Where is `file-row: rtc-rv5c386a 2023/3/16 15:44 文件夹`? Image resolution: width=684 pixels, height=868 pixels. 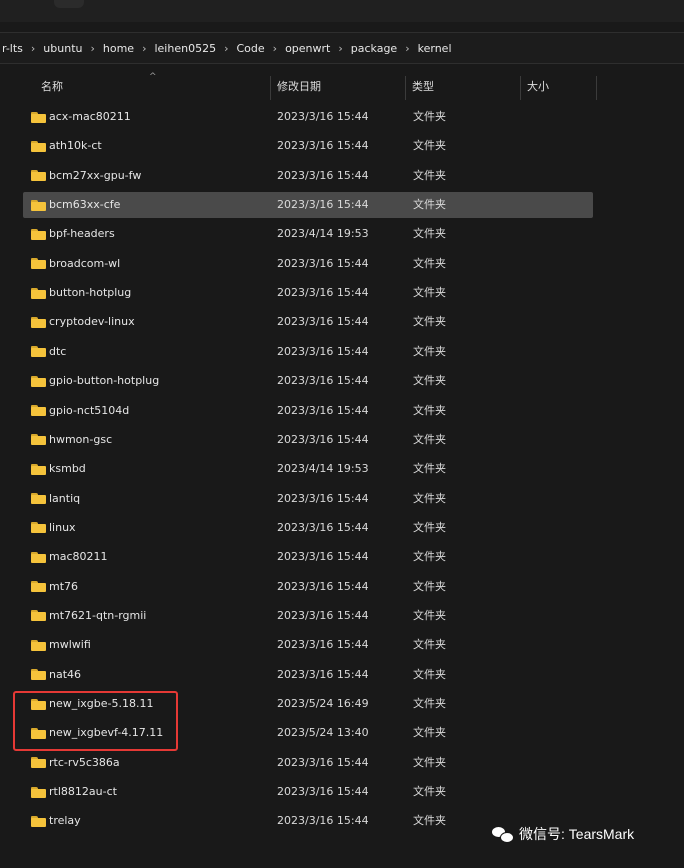
file-row: rtc-rv5c386a 2023/3/16 15:44 文件夹 is located at coordinates (308, 763).